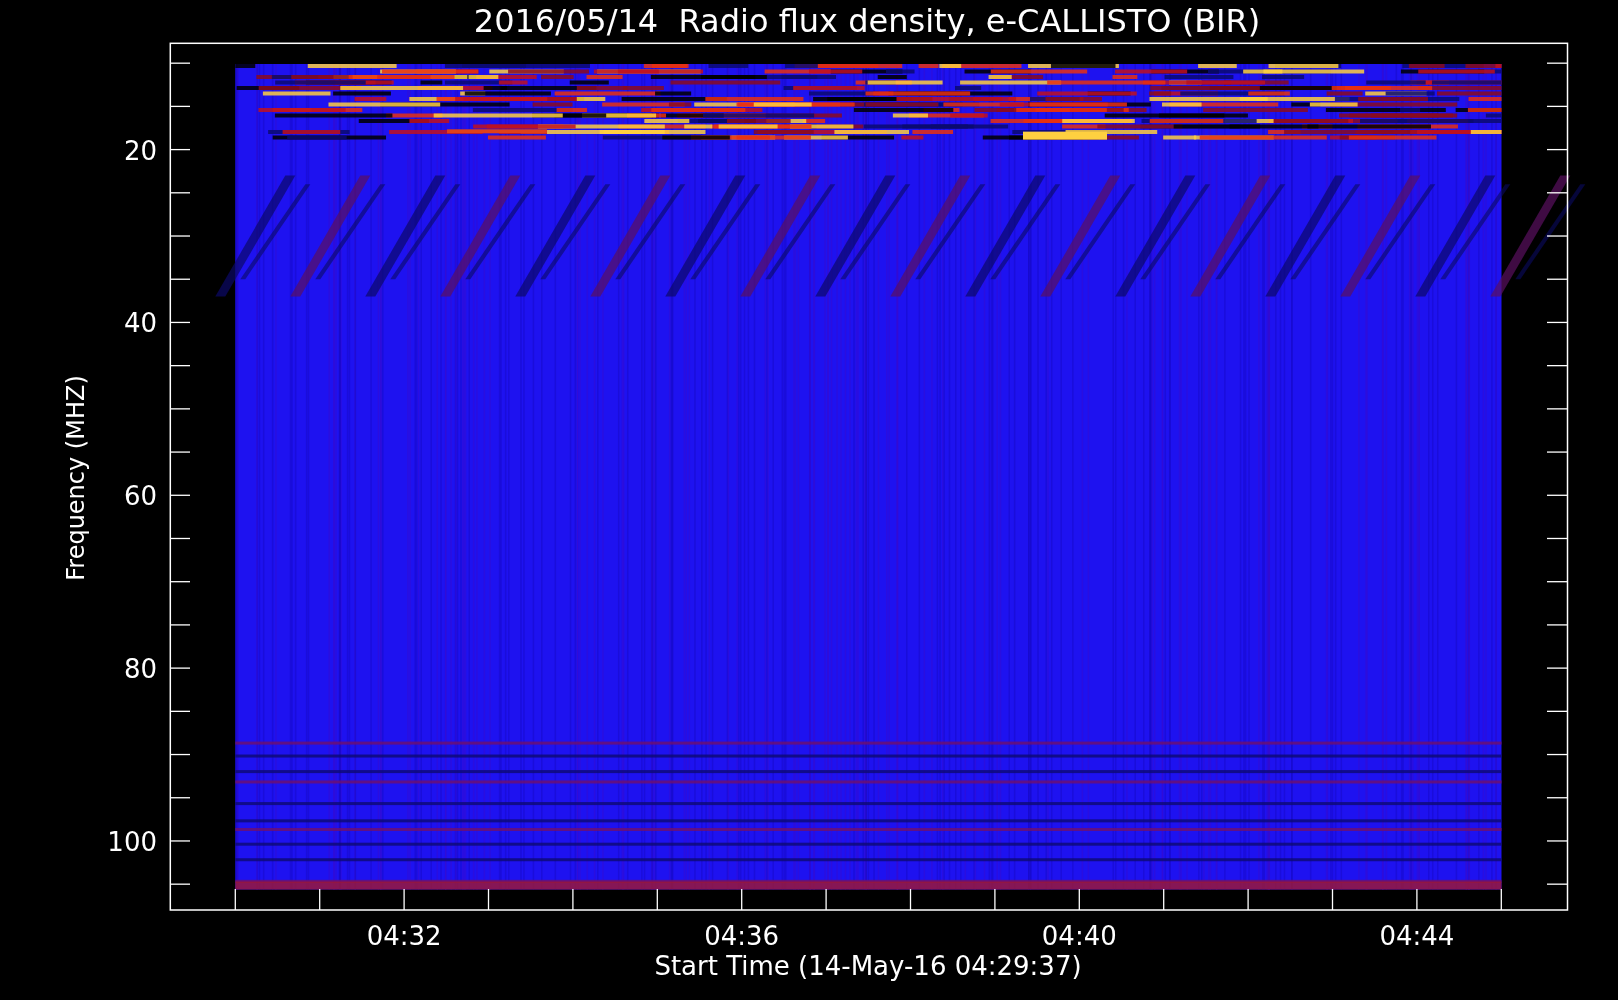 This screenshot has height=1000, width=1618. What do you see at coordinates (140, 323) in the screenshot?
I see `y-tick-label: 40` at bounding box center [140, 323].